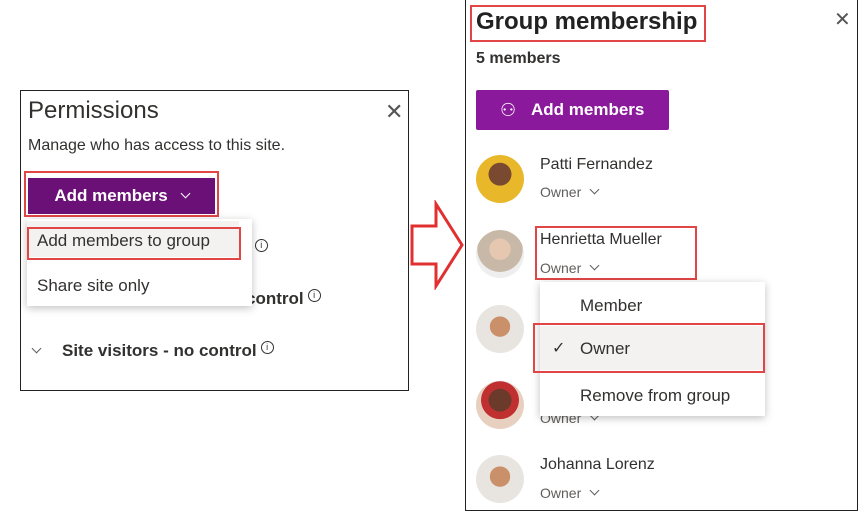 This screenshot has width=859, height=513. I want to click on right-arrow-icon, so click(437, 245).